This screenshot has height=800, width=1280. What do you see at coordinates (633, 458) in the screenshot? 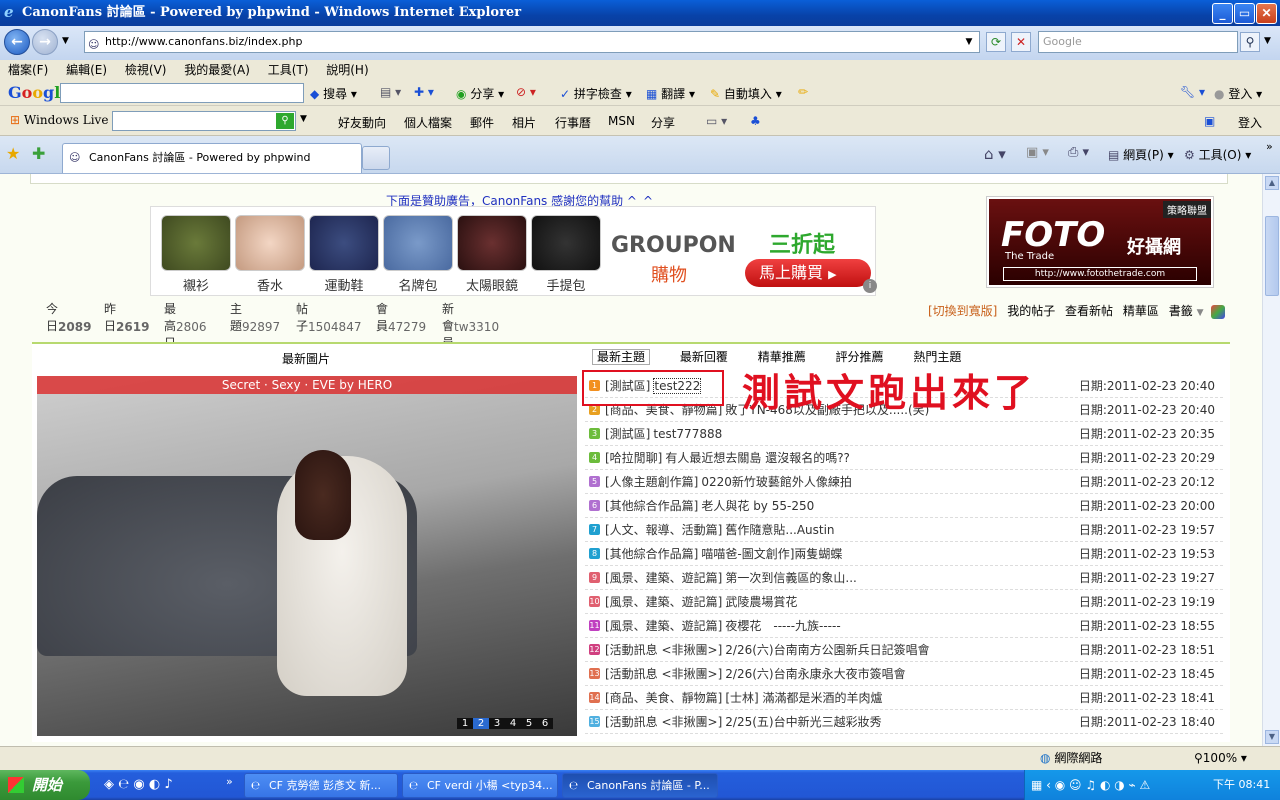
I see `topic-category: [哈拉閒聊]` at bounding box center [633, 458].